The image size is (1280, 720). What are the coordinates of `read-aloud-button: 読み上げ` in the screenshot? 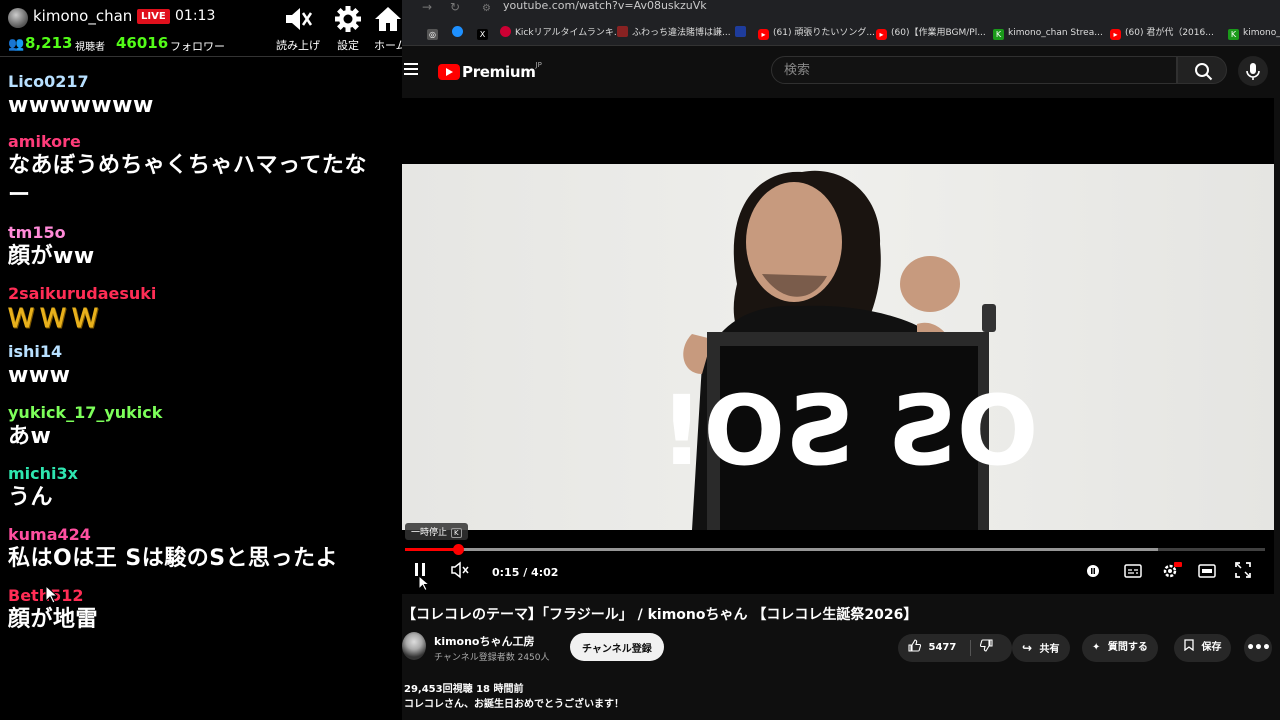 It's located at (298, 28).